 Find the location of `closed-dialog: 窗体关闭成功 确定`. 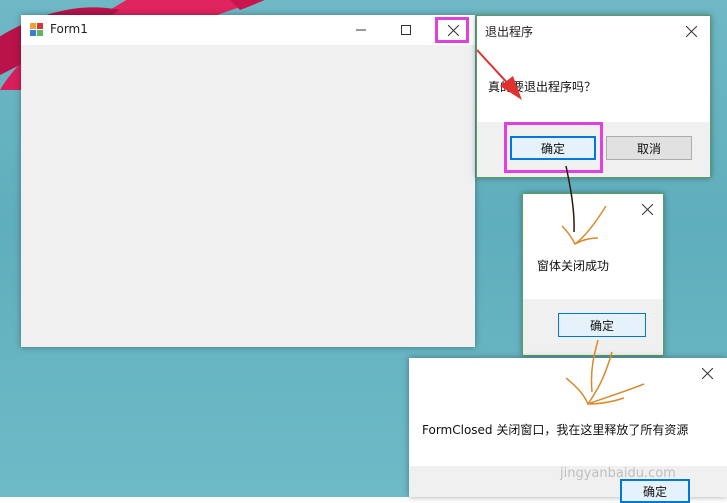

closed-dialog: 窗体关闭成功 确定 is located at coordinates (593, 274).